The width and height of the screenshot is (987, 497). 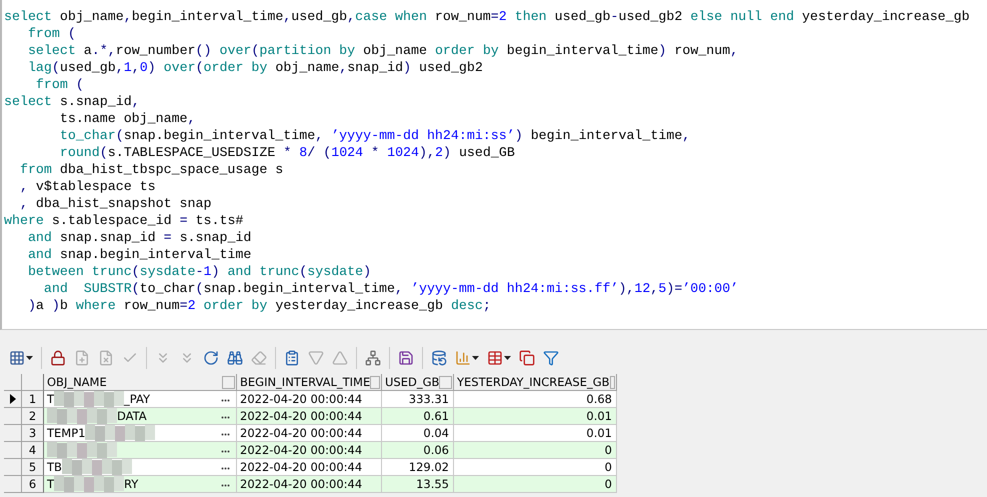 What do you see at coordinates (131, 484) in the screenshot?
I see `name-text: RY` at bounding box center [131, 484].